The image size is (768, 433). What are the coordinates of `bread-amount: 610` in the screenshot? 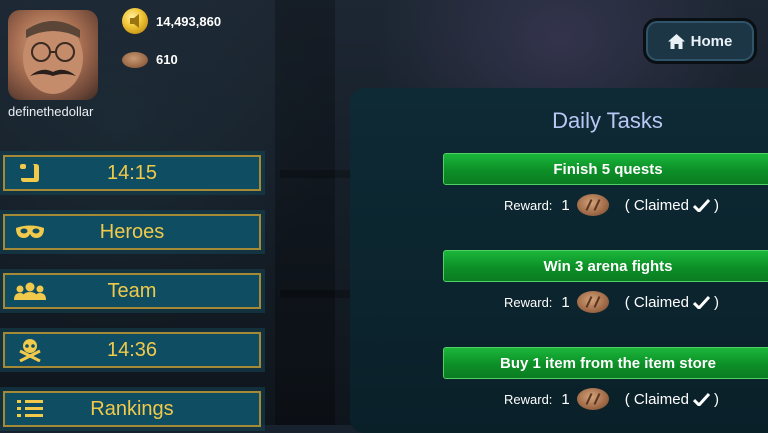 It's located at (167, 59).